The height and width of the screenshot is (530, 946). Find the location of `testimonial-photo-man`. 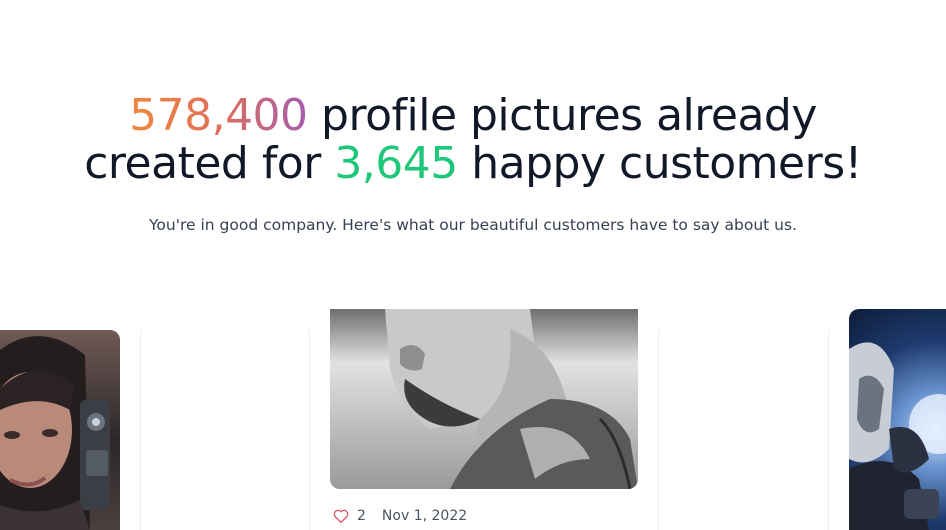

testimonial-photo-man is located at coordinates (484, 399).